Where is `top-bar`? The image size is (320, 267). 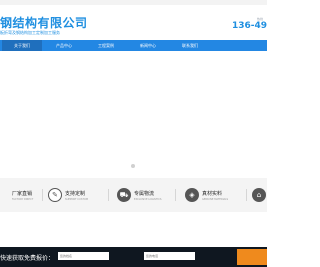
top-bar is located at coordinates (133, 2).